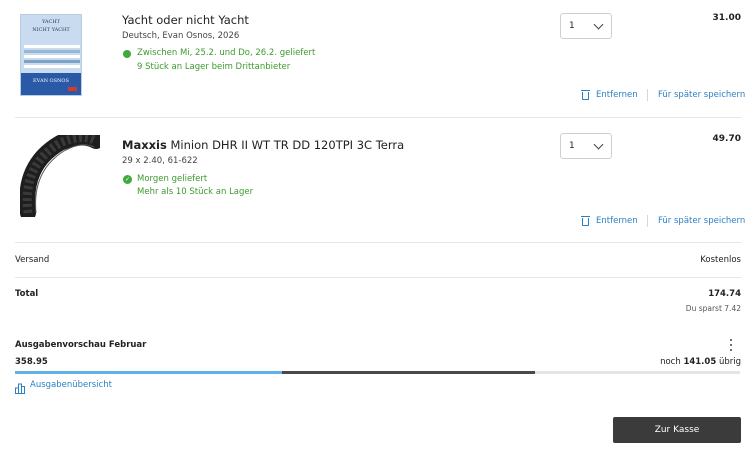 This screenshot has width=750, height=454. I want to click on stock-info: Mehr als 10 Stück an Lager, so click(195, 192).